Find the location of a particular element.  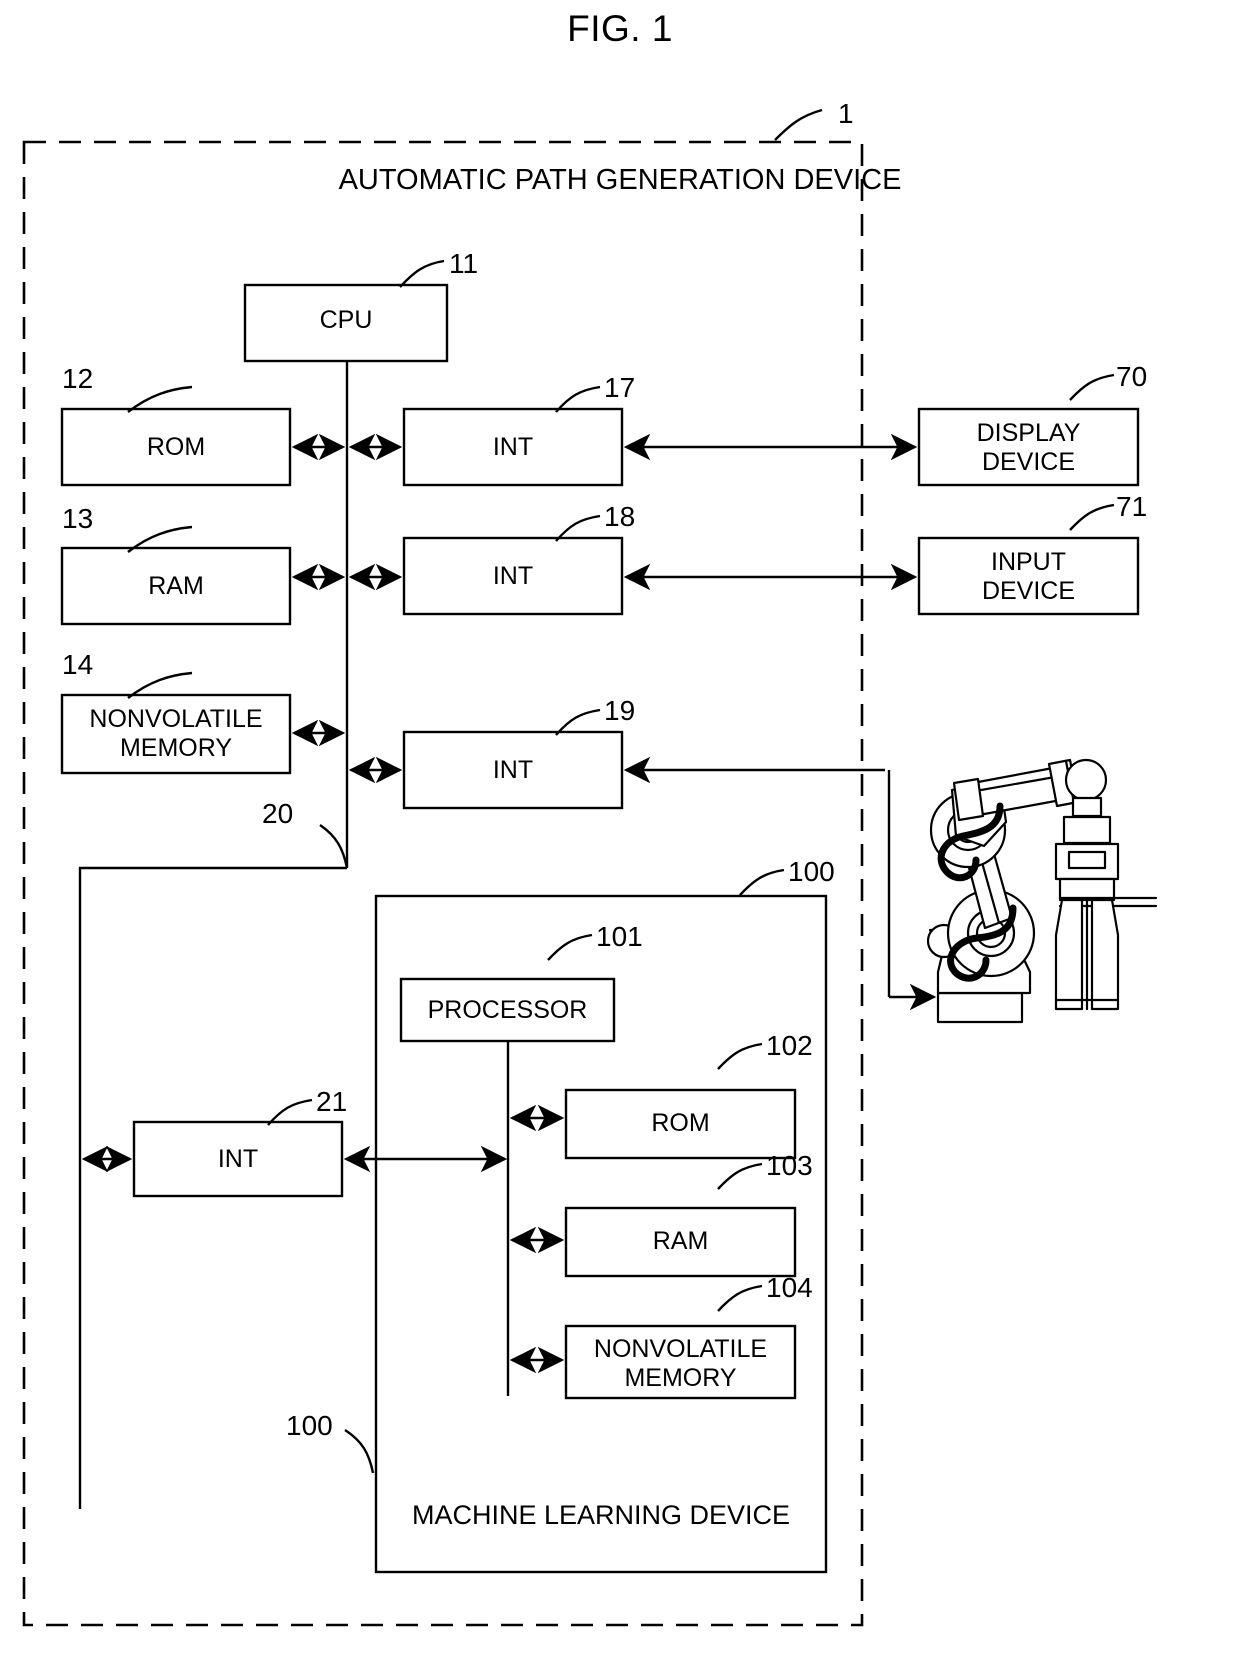

robot-wrist-ball is located at coordinates (1086, 780).